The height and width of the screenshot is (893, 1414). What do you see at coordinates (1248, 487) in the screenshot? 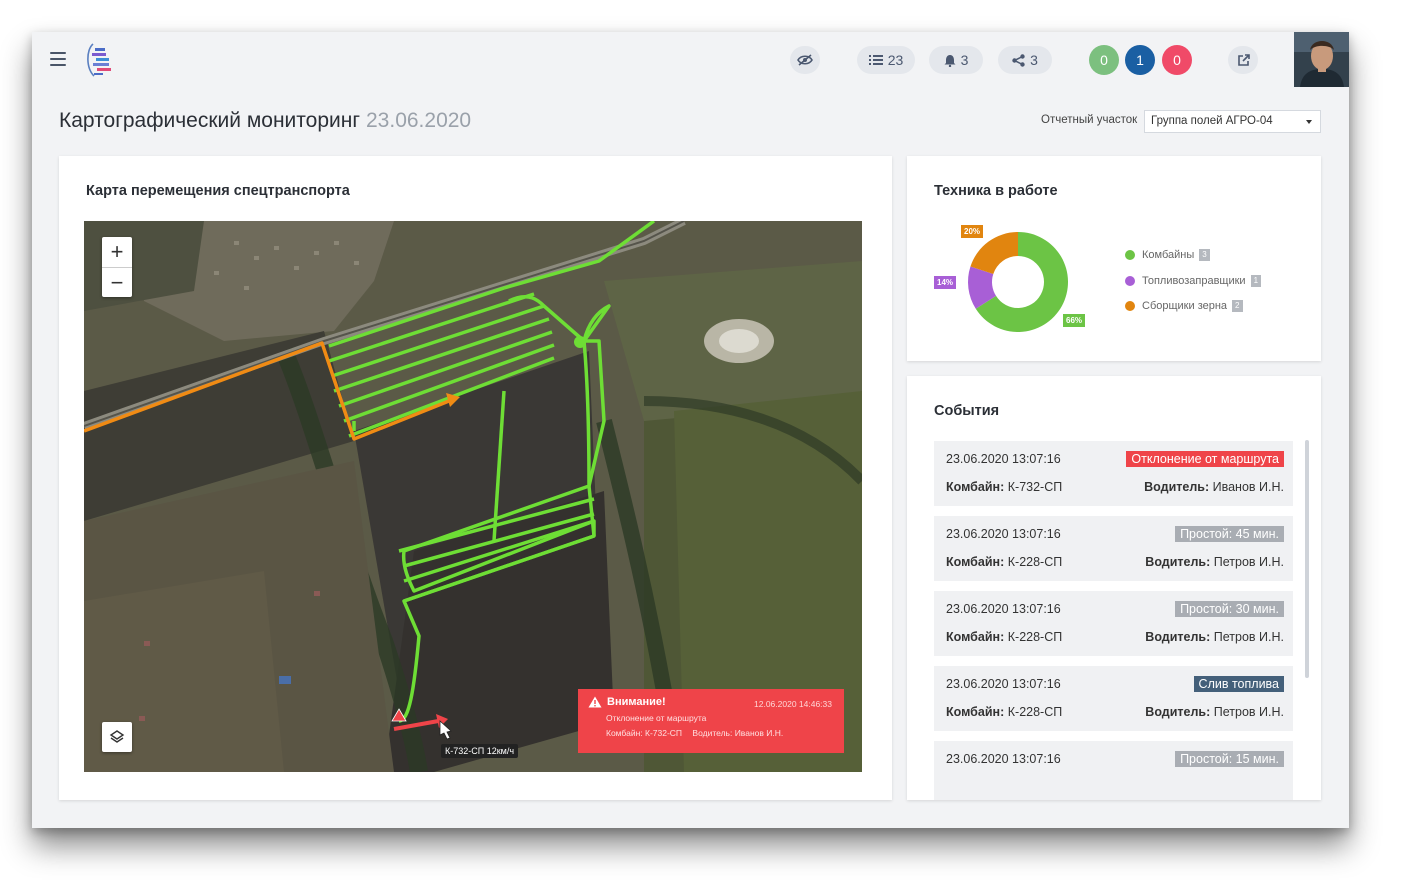
I see `event-driver-value: Иванов И.Н.` at bounding box center [1248, 487].